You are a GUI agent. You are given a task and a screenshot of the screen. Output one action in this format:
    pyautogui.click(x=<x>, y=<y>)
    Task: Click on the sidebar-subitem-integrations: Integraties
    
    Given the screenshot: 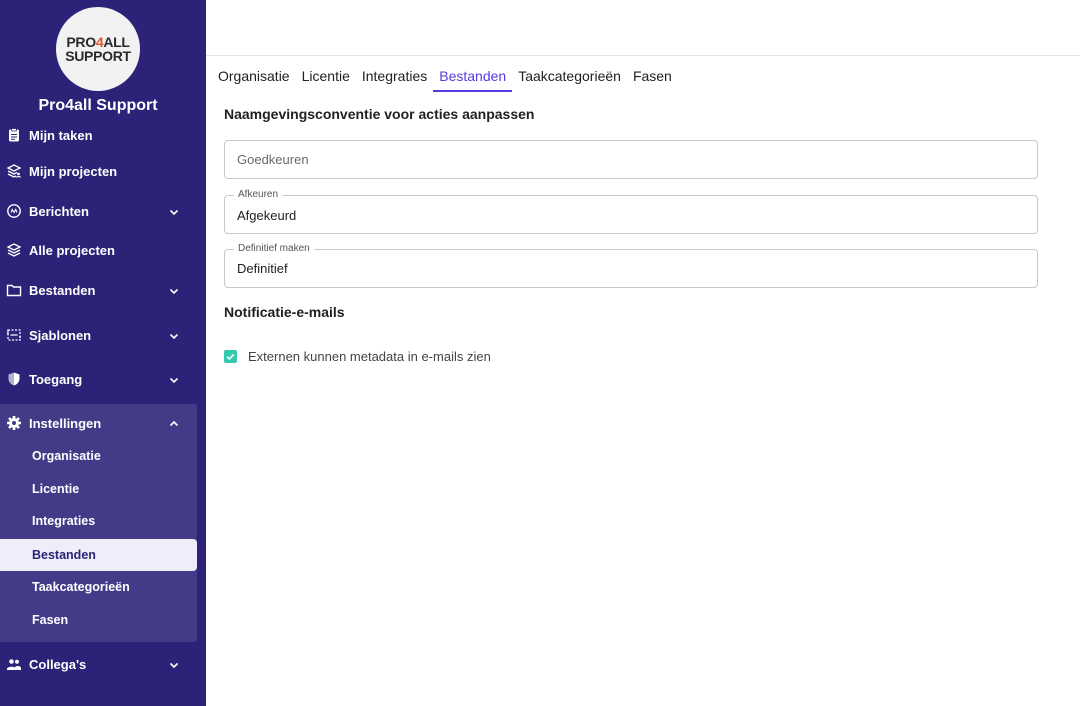 What is the action you would take?
    pyautogui.click(x=98, y=521)
    